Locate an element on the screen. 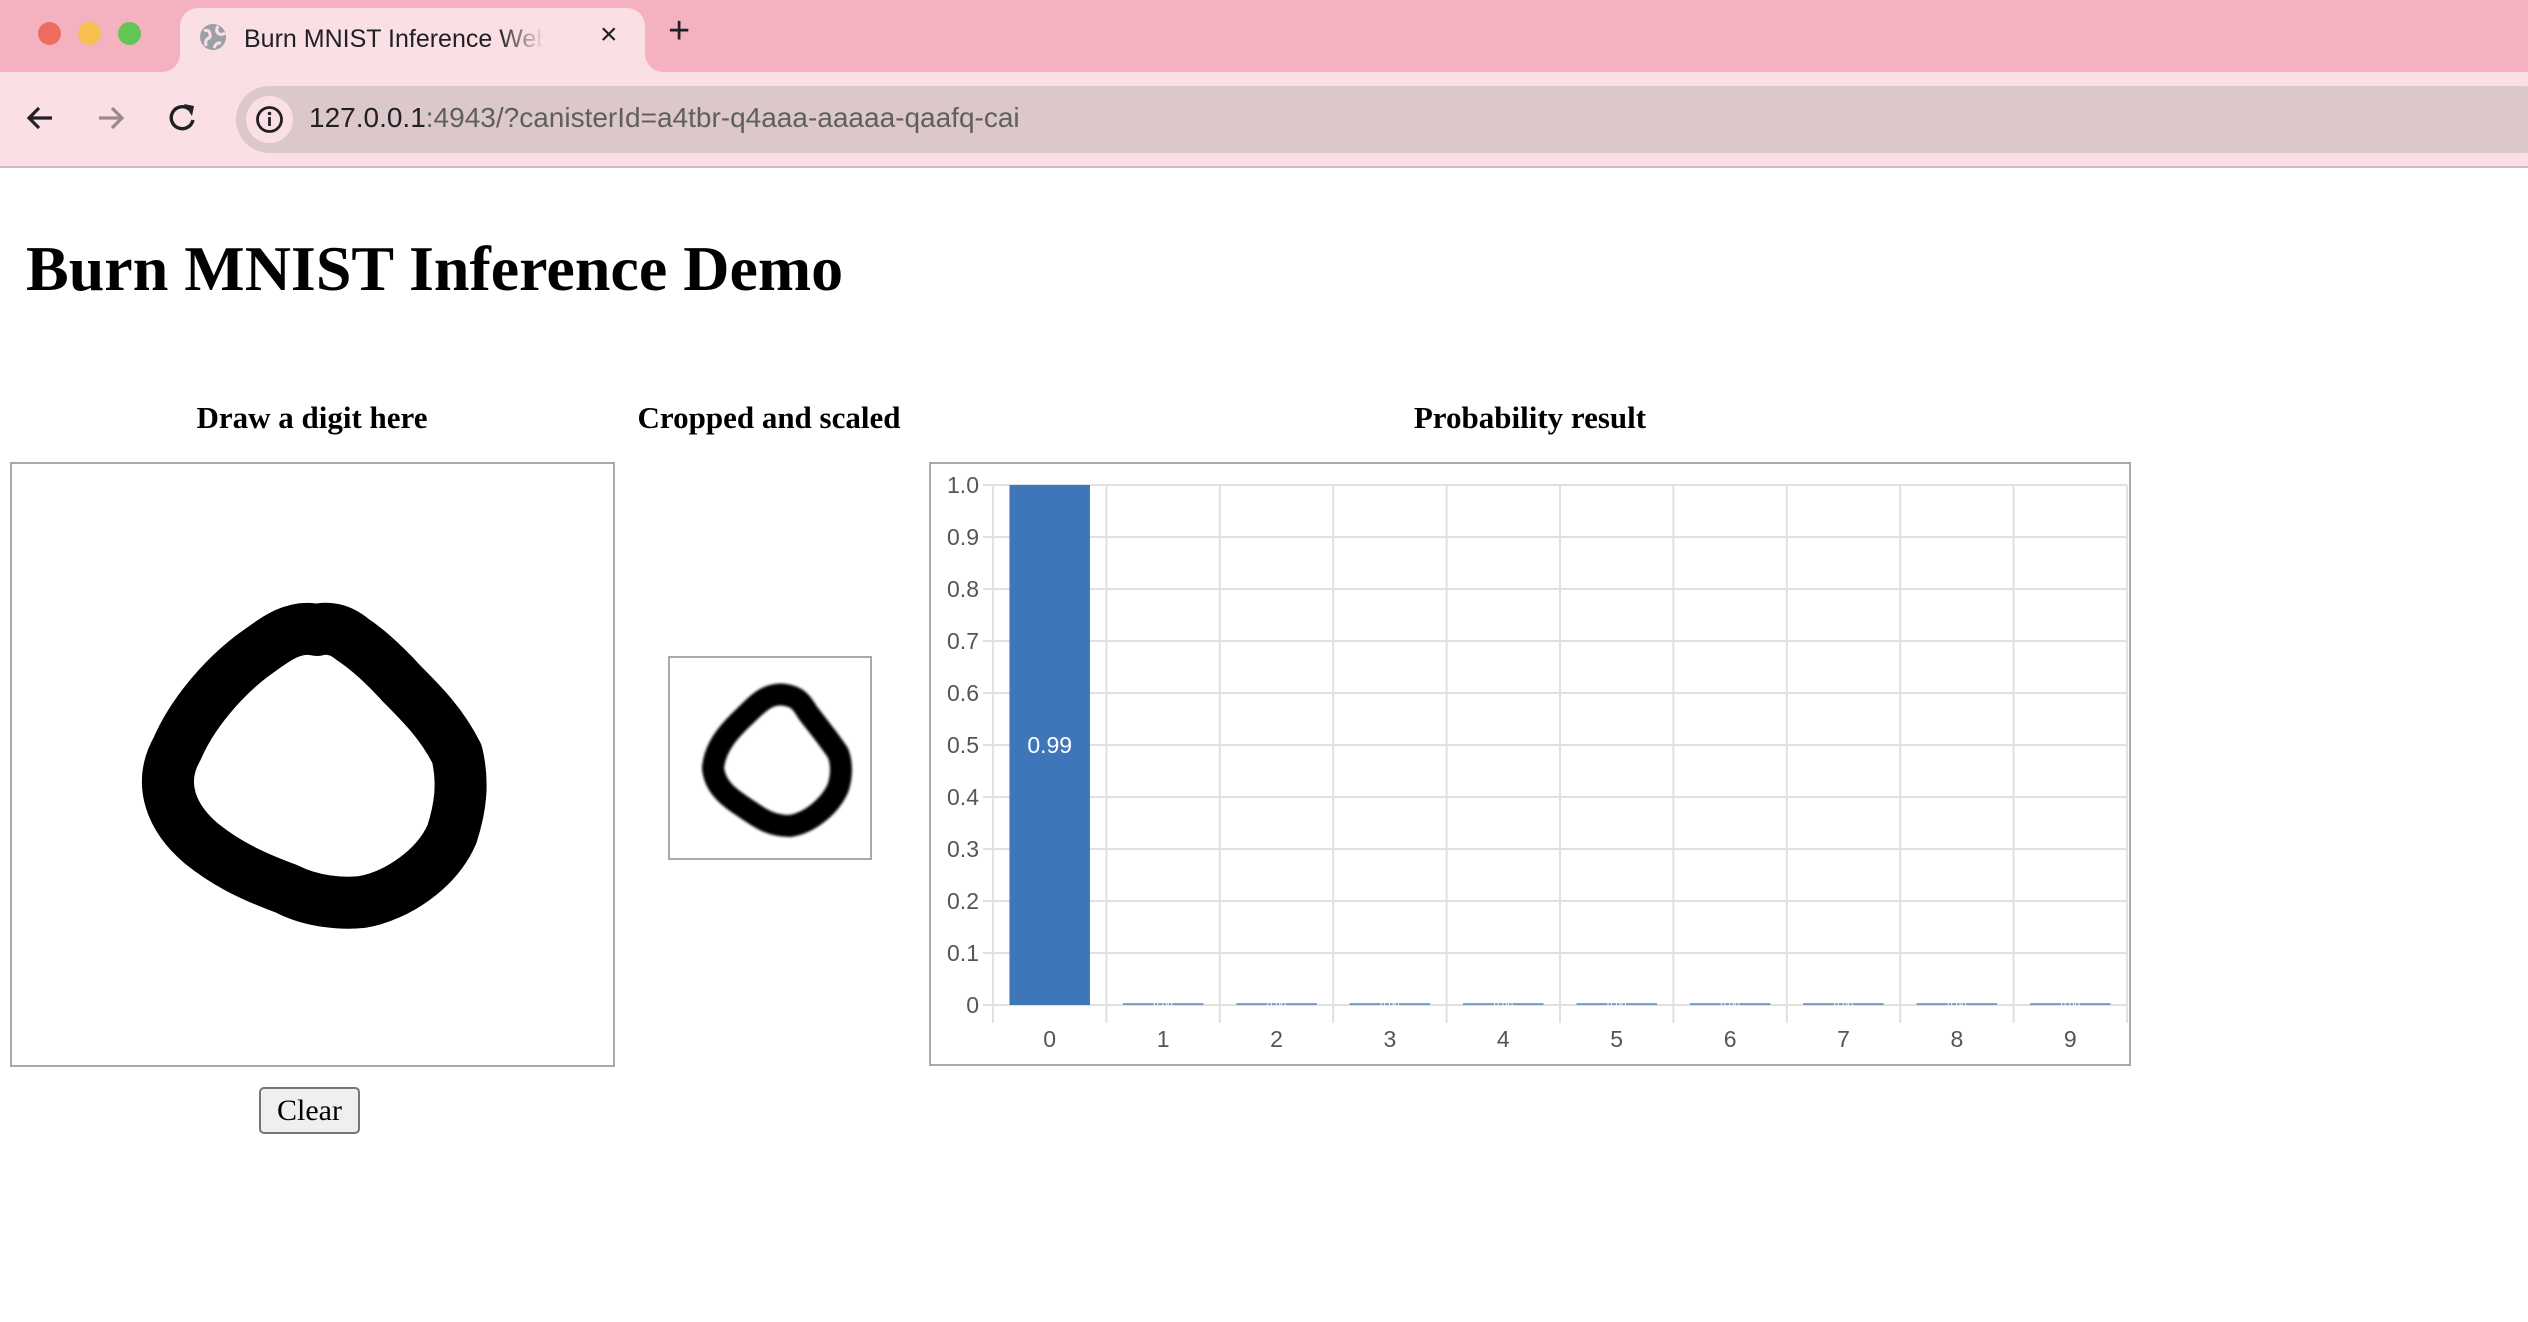 The width and height of the screenshot is (2528, 1322). y-tick-label: 0.4 is located at coordinates (963, 797).